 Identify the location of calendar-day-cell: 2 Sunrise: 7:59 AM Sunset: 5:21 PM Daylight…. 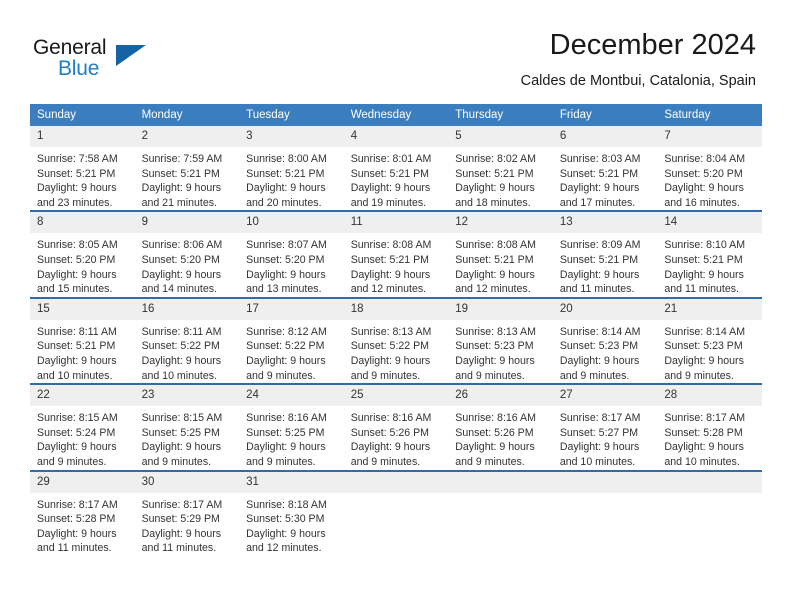
(187, 168).